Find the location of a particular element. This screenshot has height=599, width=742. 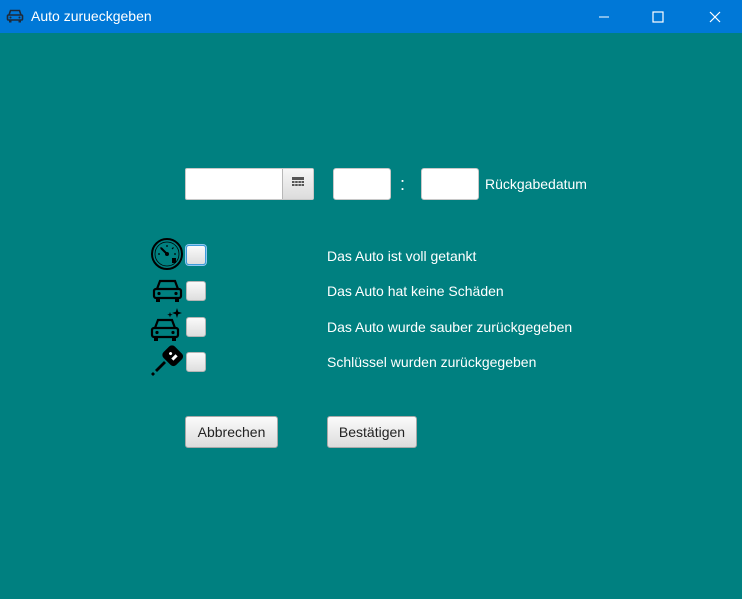

keys-label: Schlüssel wurden zurückgegeben is located at coordinates (432, 362).